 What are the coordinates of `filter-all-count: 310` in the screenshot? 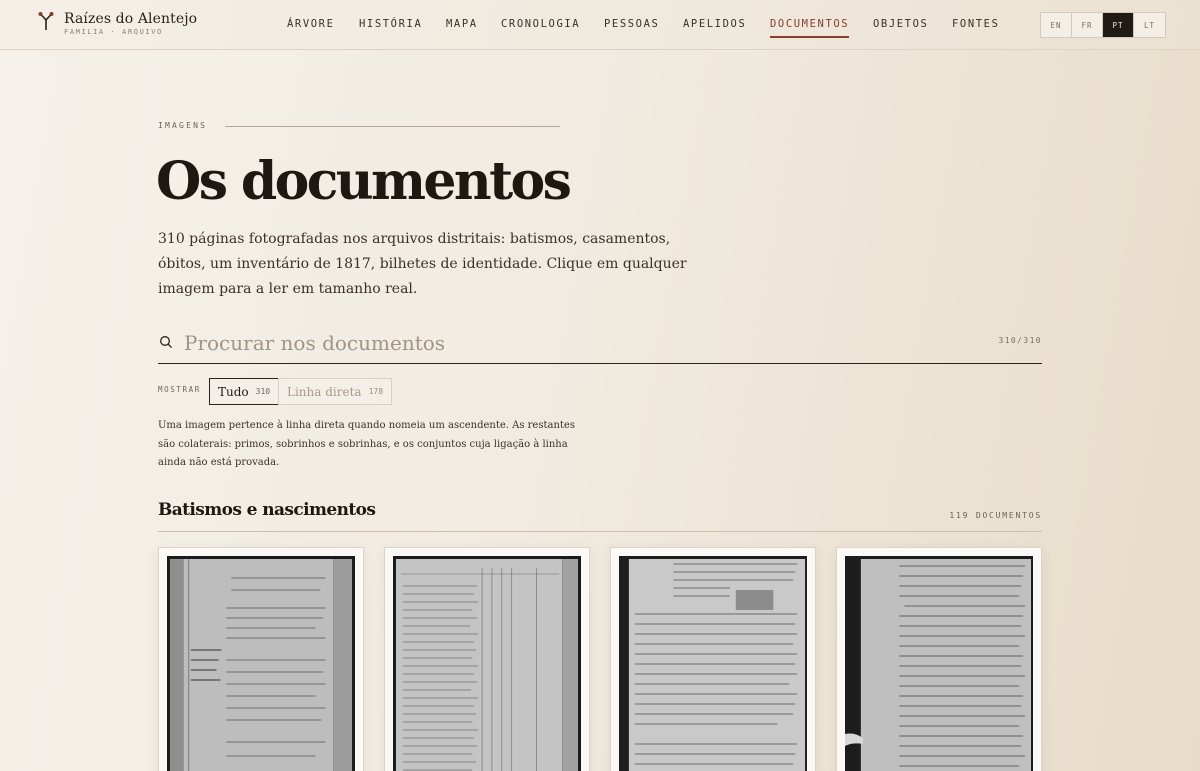 It's located at (263, 391).